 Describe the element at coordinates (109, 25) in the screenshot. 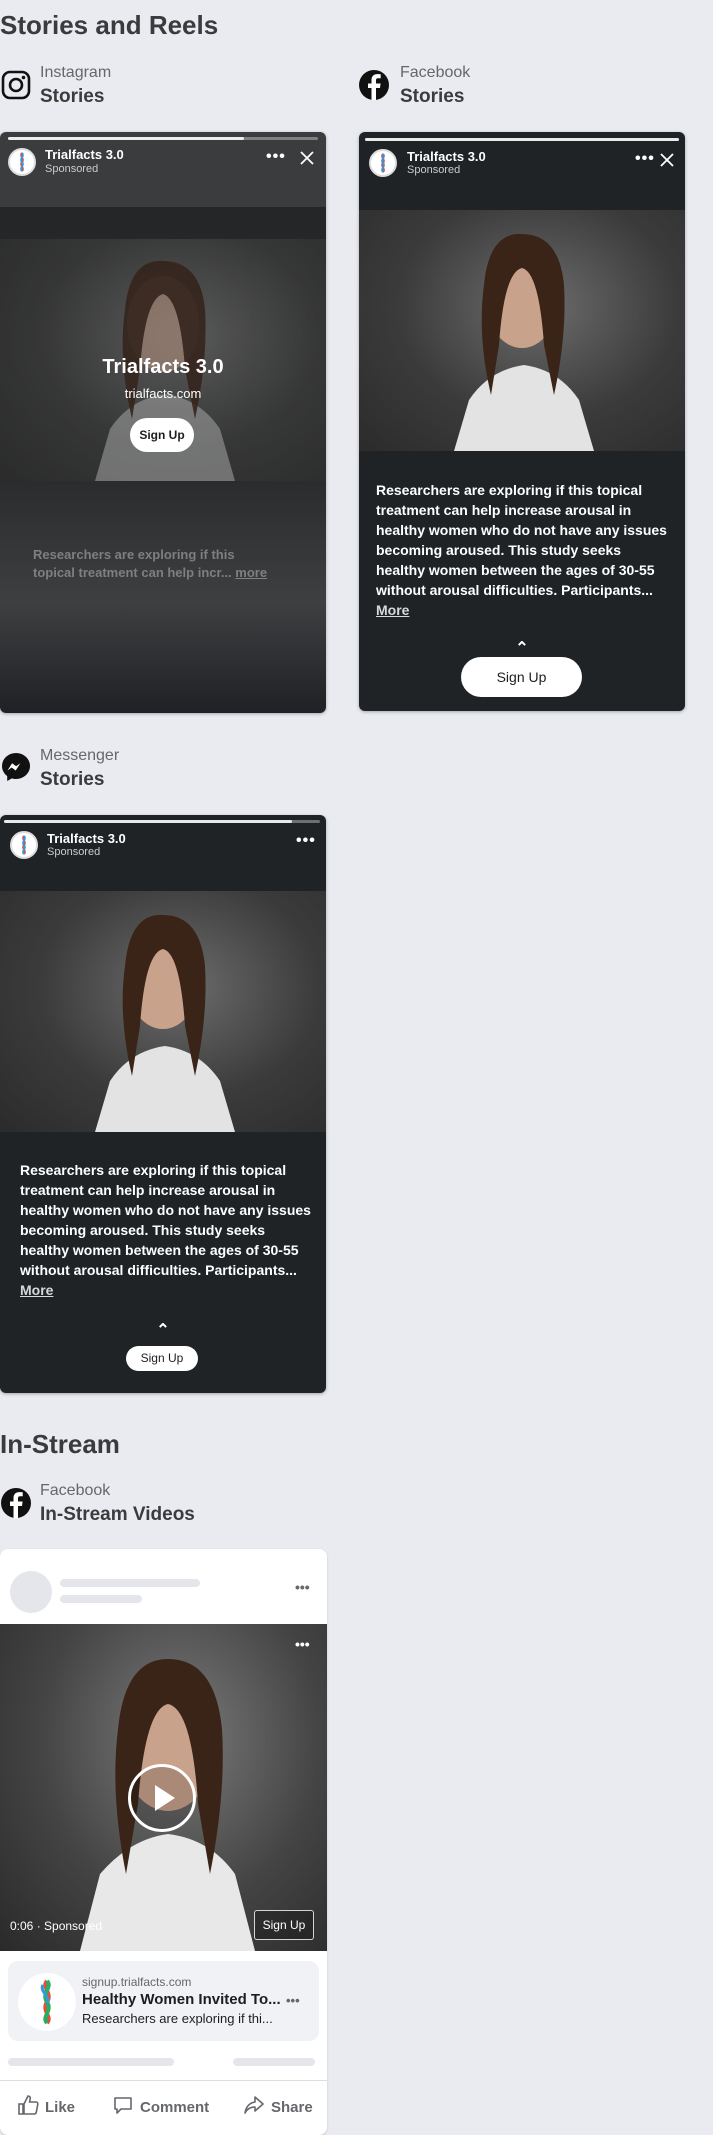

I see `section-title-stories: Stories and Reels` at that location.